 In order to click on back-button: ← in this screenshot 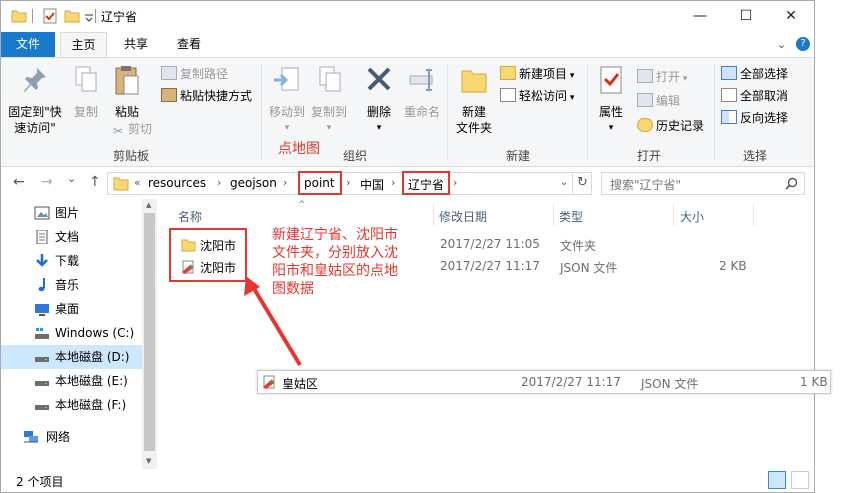, I will do `click(19, 182)`.